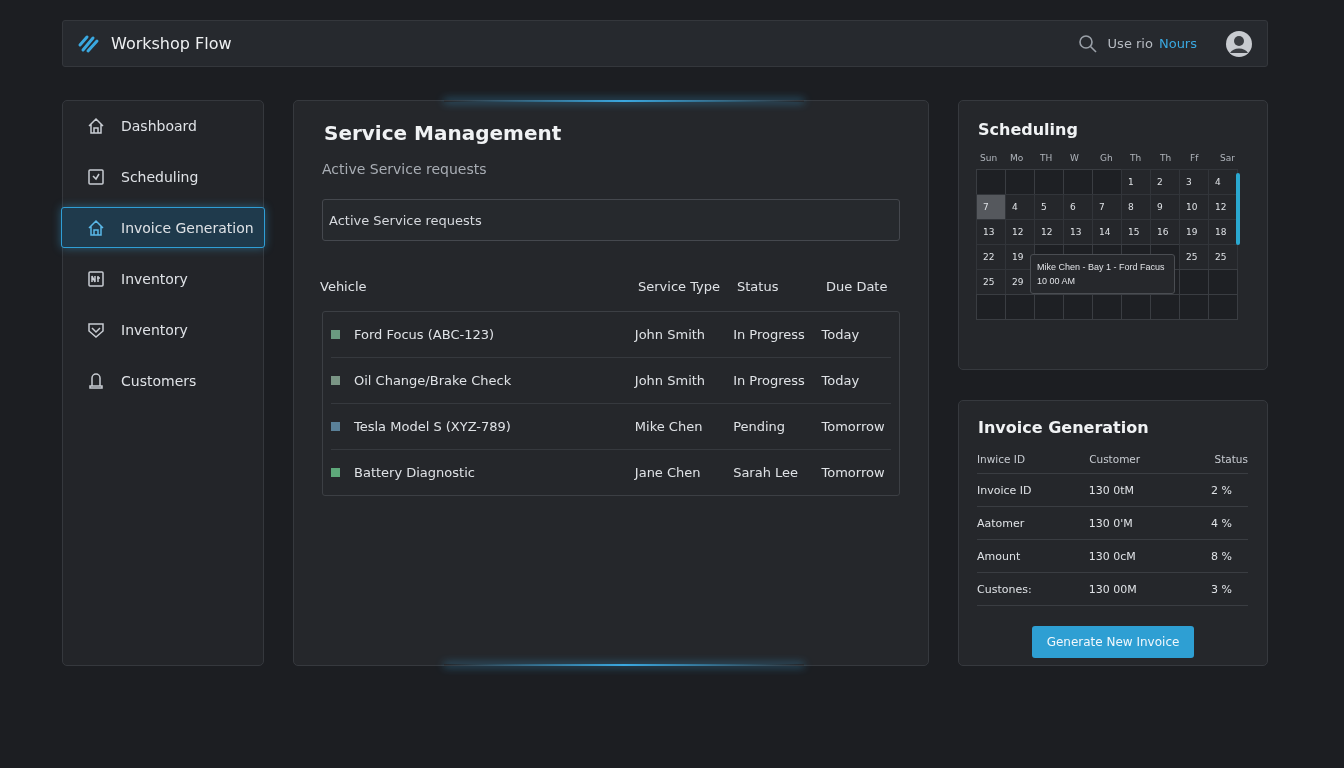 The height and width of the screenshot is (768, 1344). What do you see at coordinates (1130, 43) in the screenshot?
I see `search-label: Use rio` at bounding box center [1130, 43].